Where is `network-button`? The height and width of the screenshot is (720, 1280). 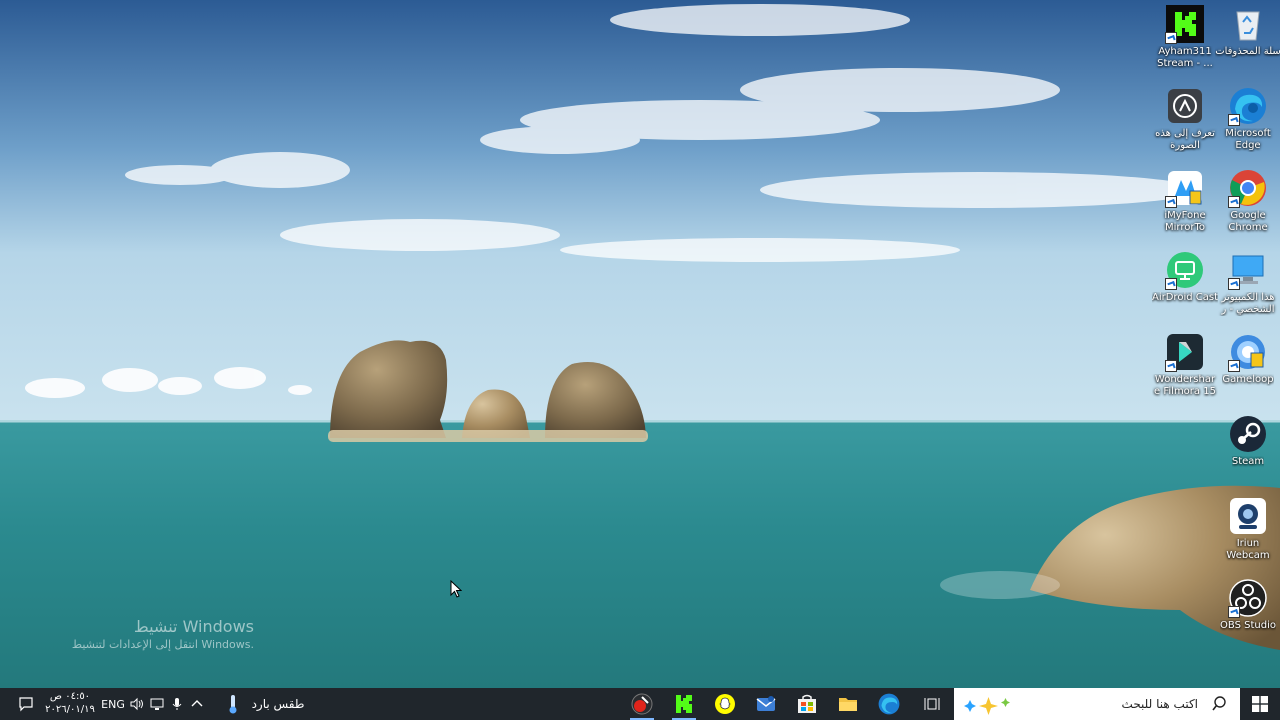 network-button is located at coordinates (157, 704).